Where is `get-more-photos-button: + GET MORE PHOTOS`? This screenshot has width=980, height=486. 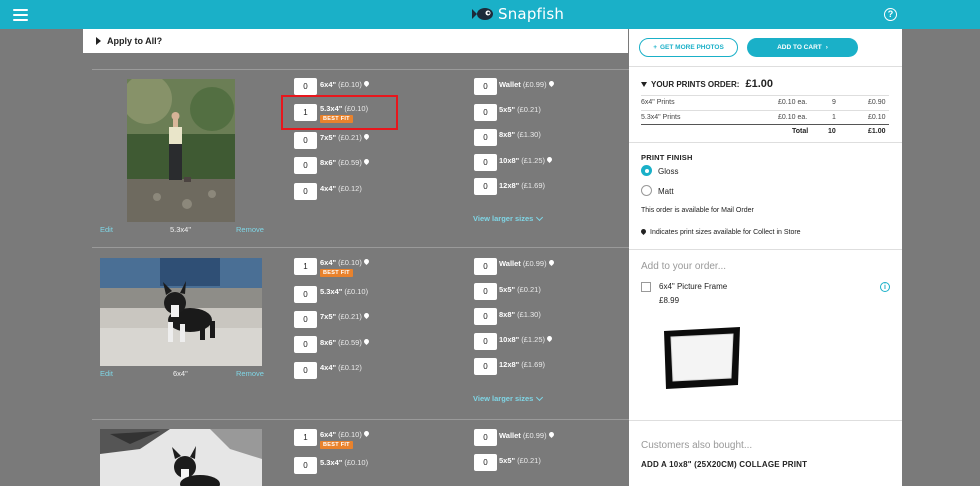 get-more-photos-button: + GET MORE PHOTOS is located at coordinates (688, 47).